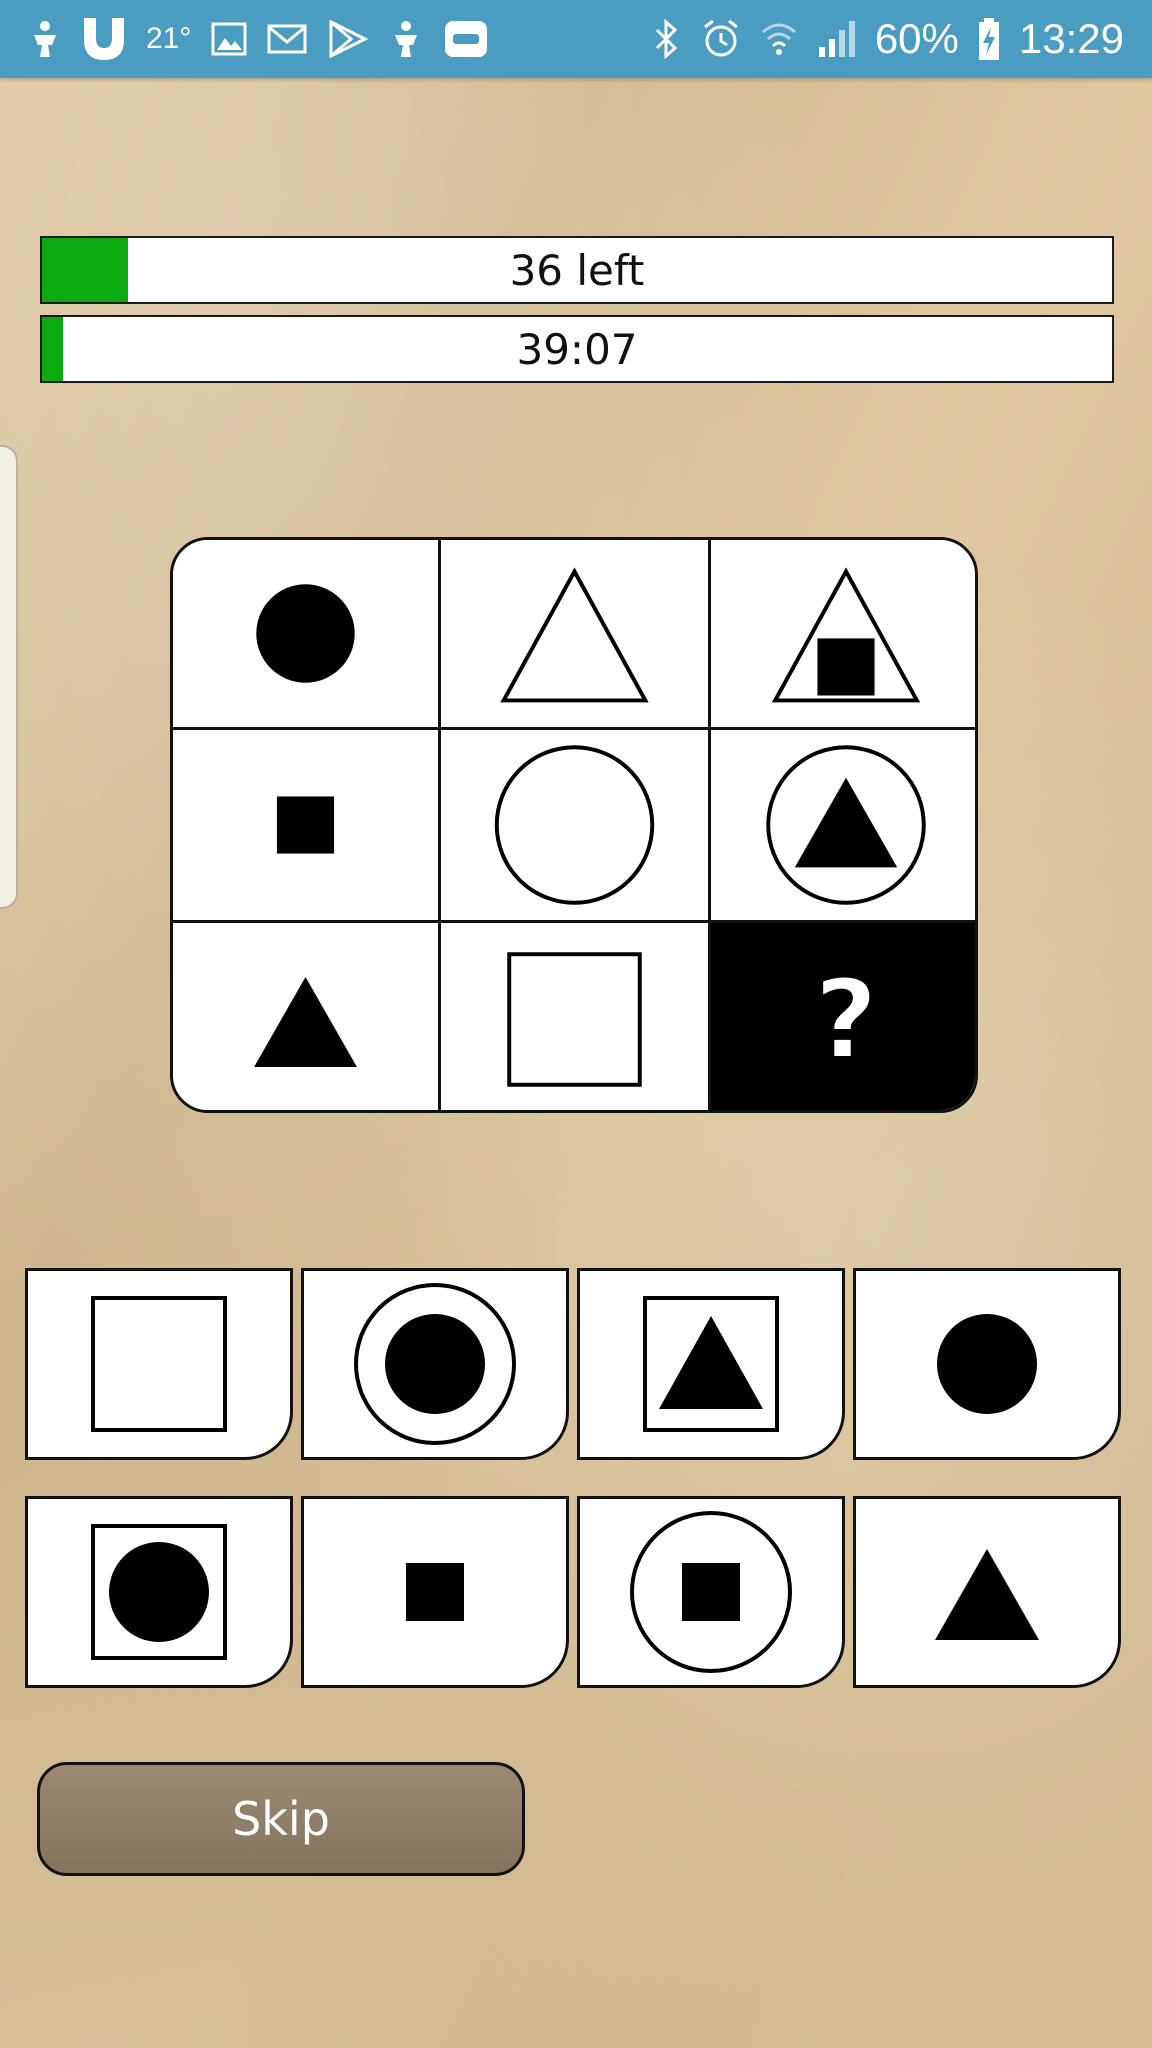 This screenshot has height=2048, width=1152. Describe the element at coordinates (348, 39) in the screenshot. I see `play-store-icon` at that location.